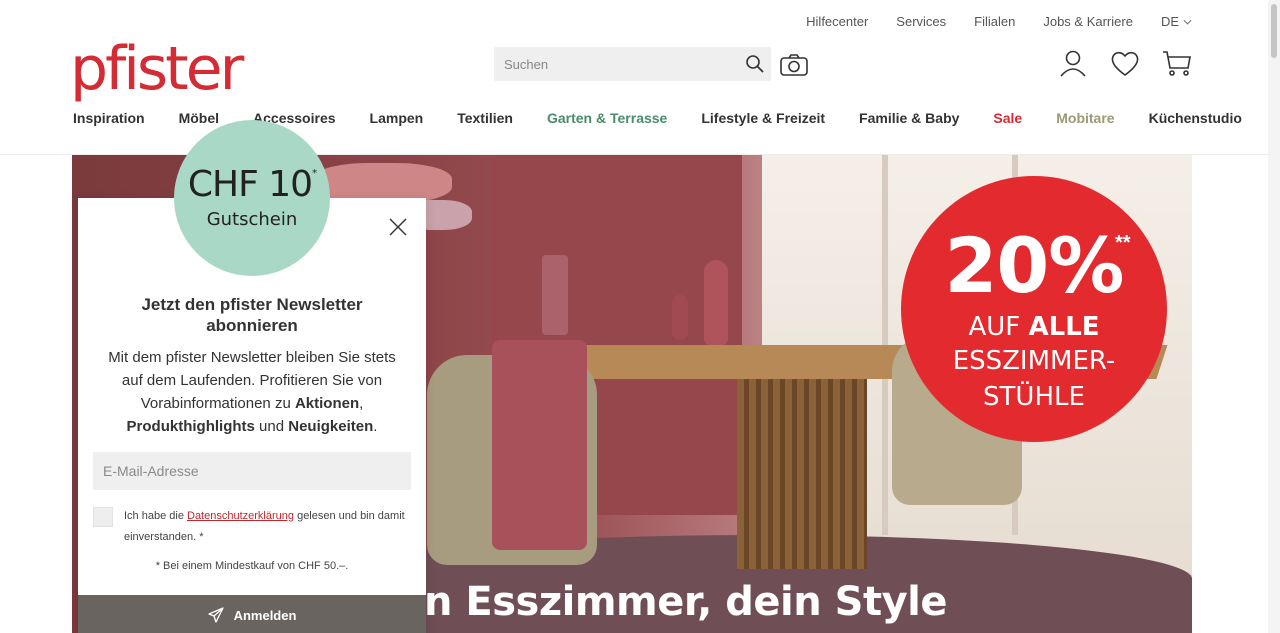 The image size is (1280, 633). I want to click on send-paper-plane-icon, so click(215, 615).